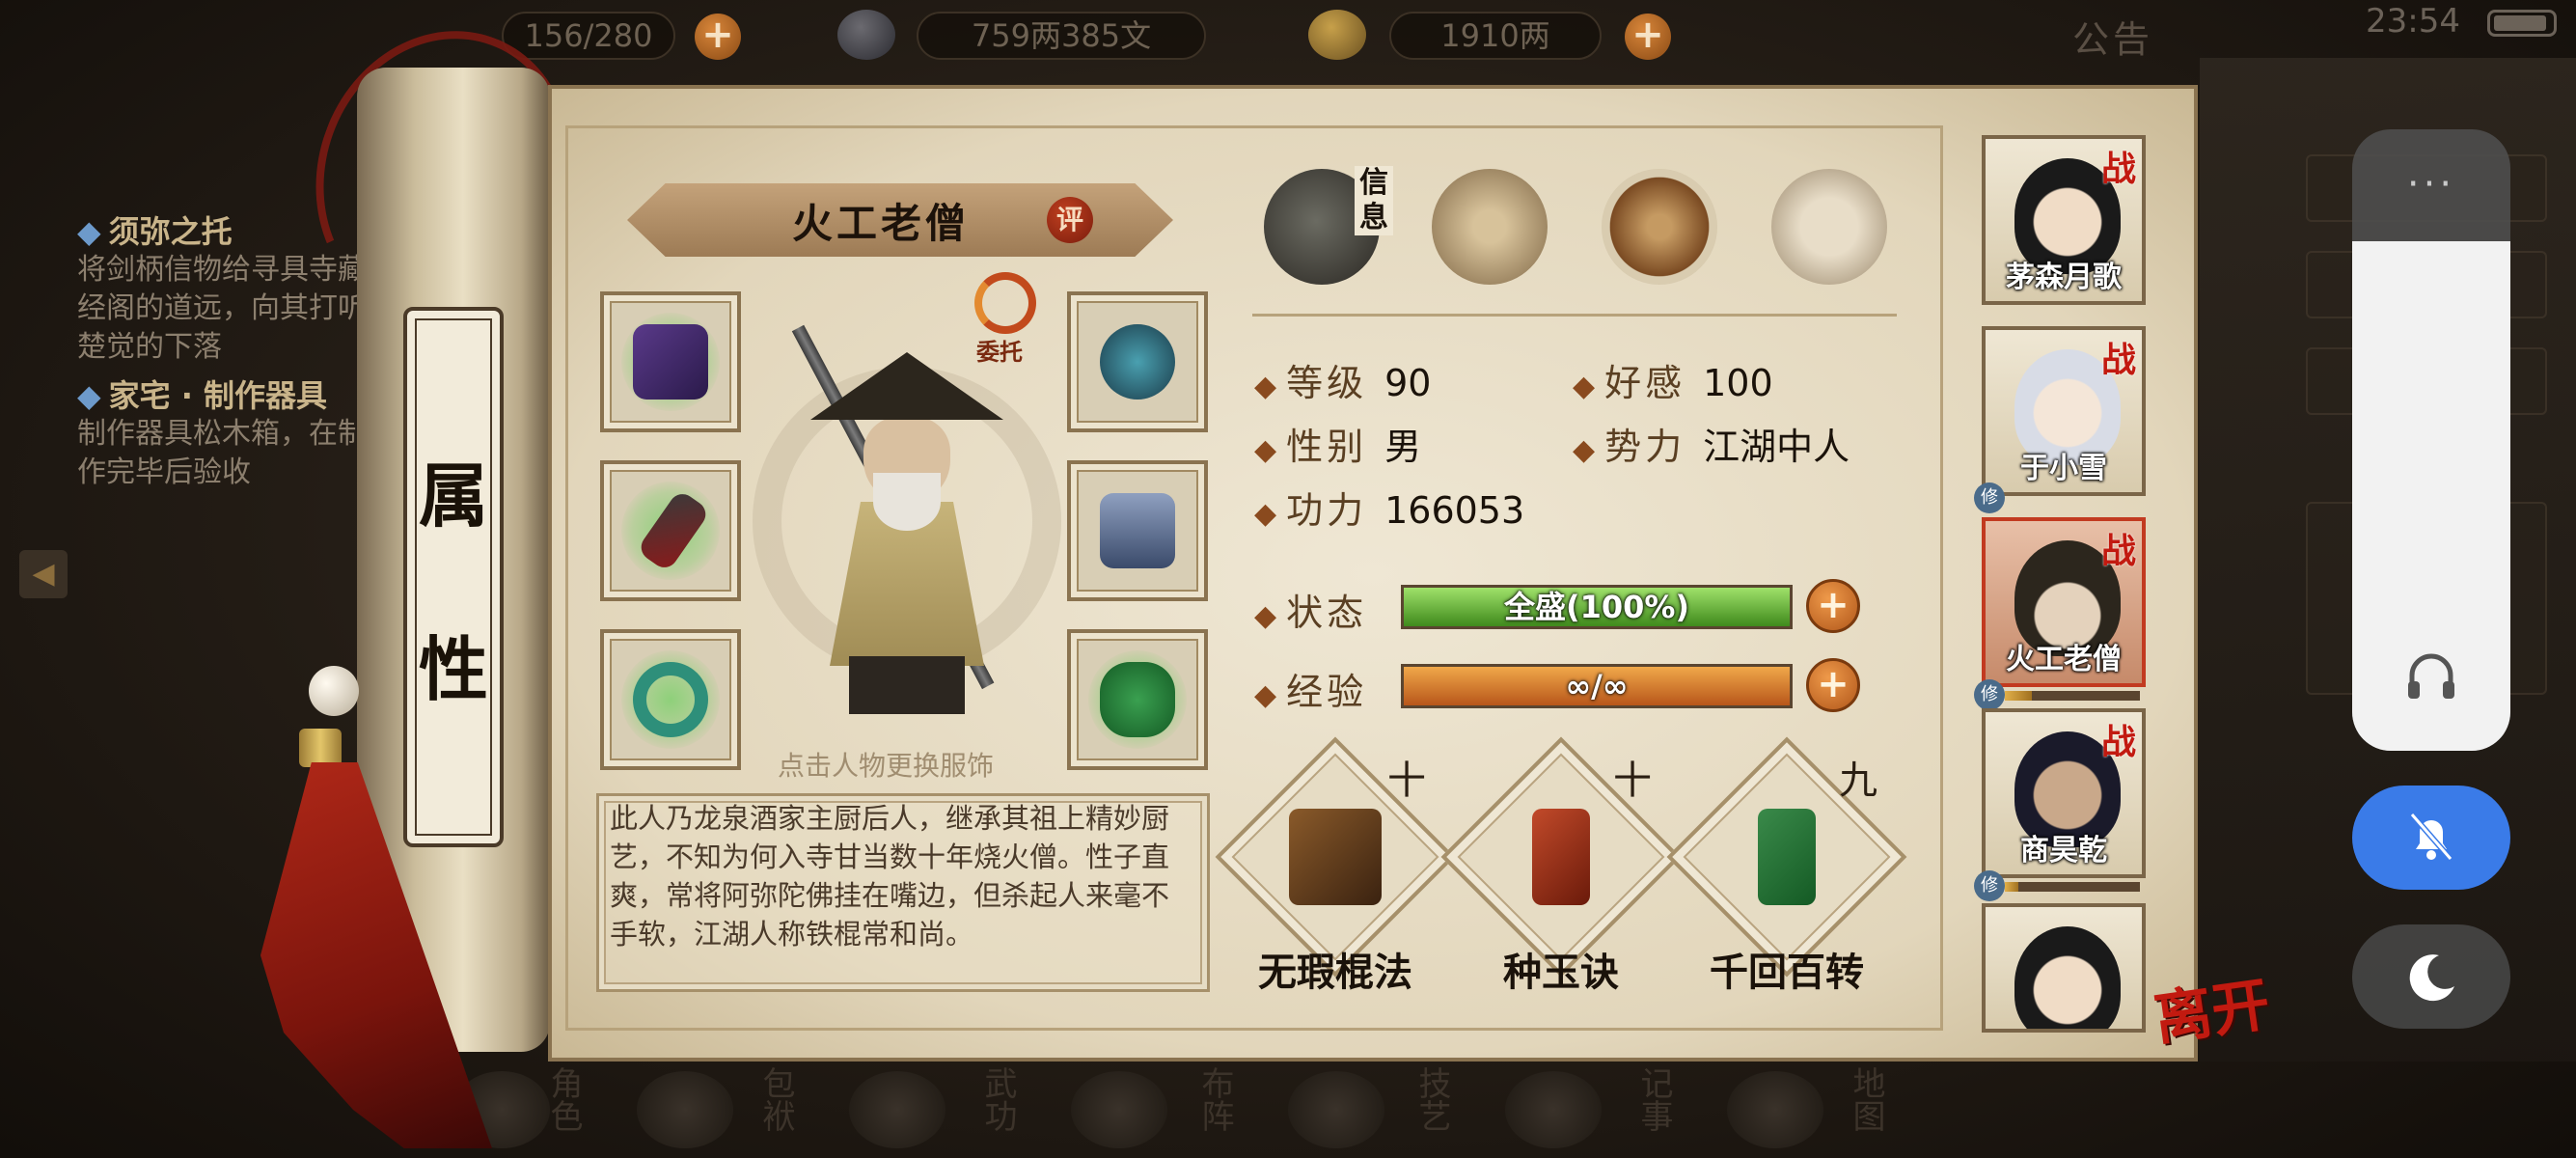  Describe the element at coordinates (1311, 613) in the screenshot. I see `stat-status-label: ◆ 状态` at that location.